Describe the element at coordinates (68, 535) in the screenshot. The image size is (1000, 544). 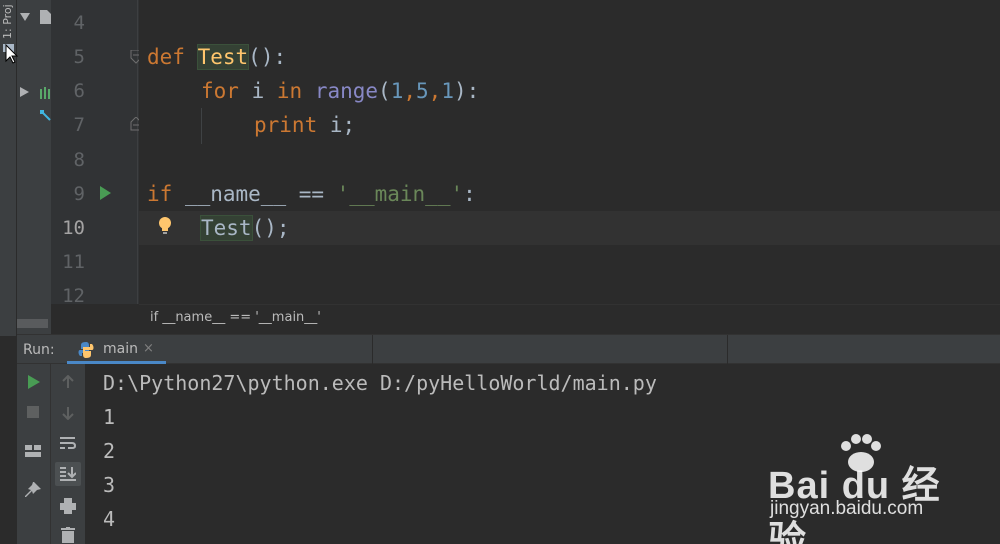
I see `trash-icon` at that location.